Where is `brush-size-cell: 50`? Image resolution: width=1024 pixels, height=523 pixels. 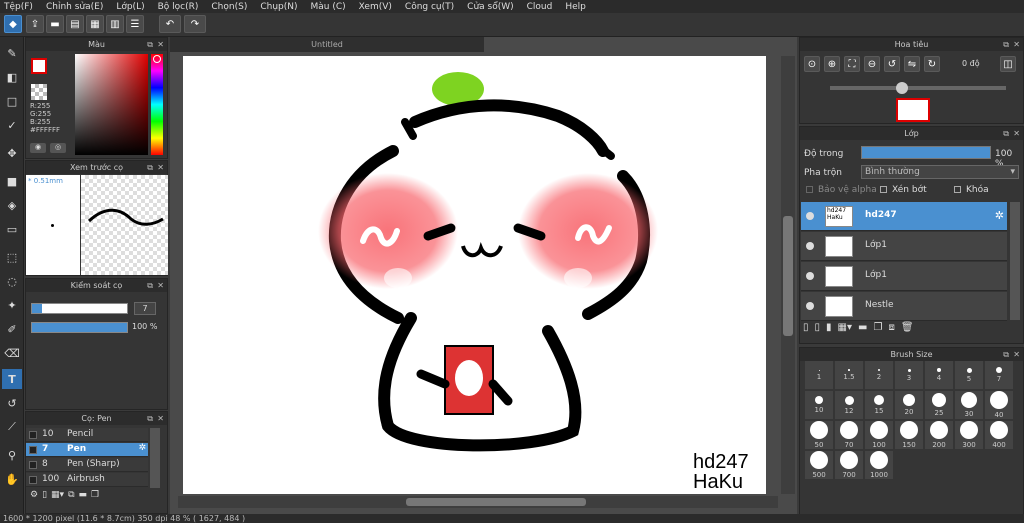
brush-size-cell: 50 is located at coordinates (819, 435).